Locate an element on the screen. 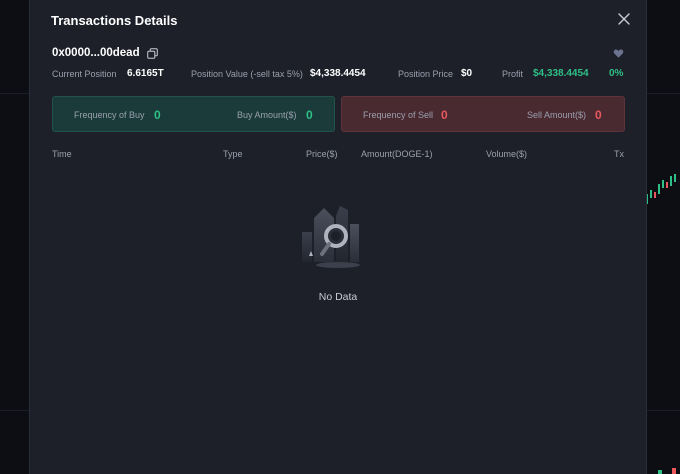 This screenshot has width=680, height=474. profit-label: Profit is located at coordinates (513, 74).